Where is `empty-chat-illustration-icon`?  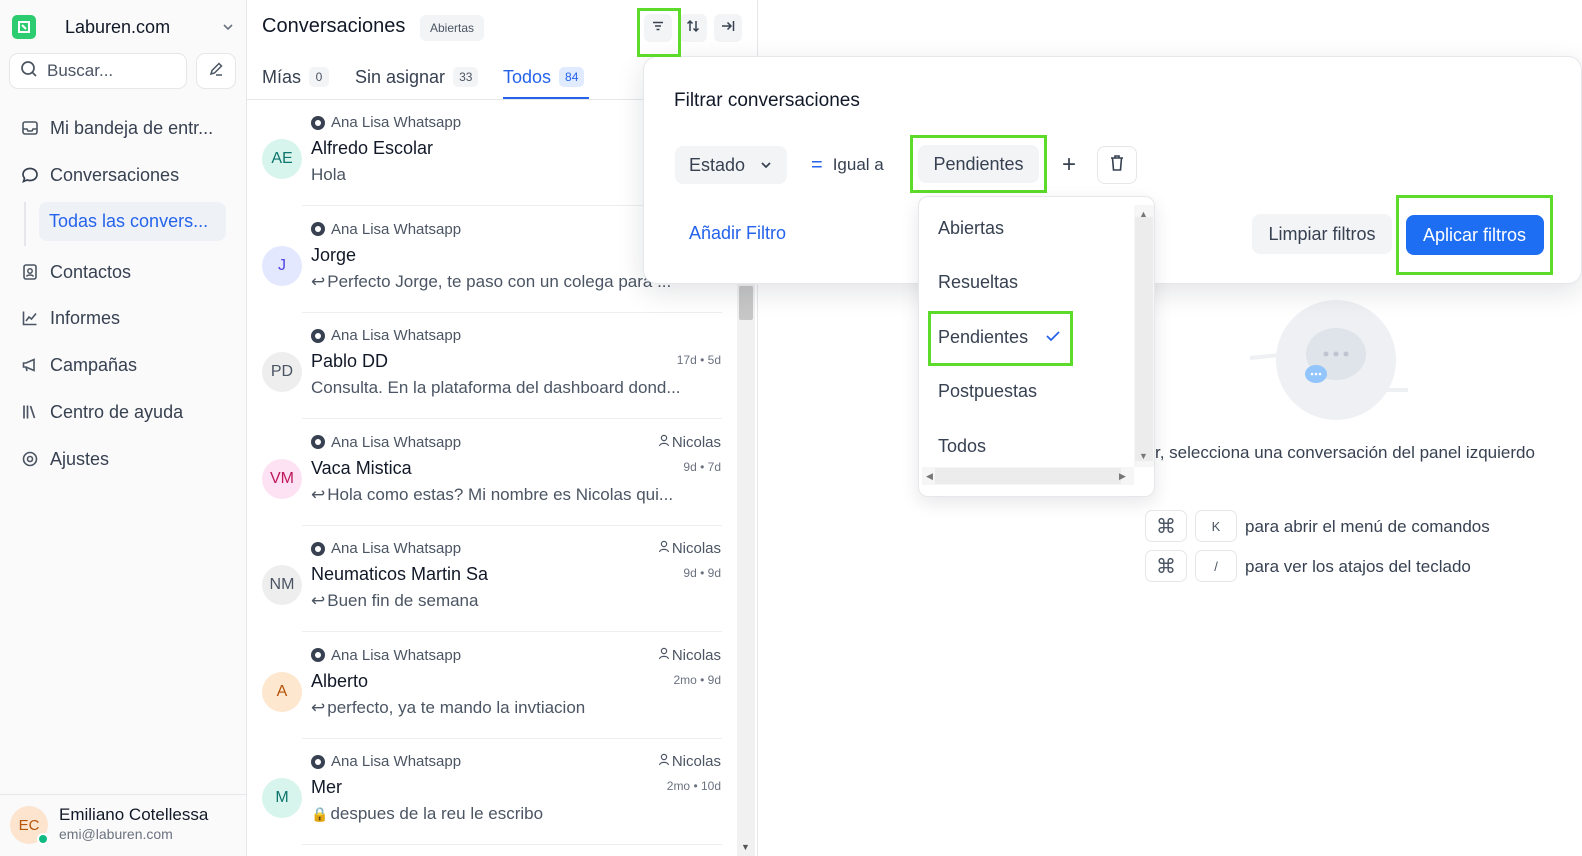 empty-chat-illustration-icon is located at coordinates (1329, 360).